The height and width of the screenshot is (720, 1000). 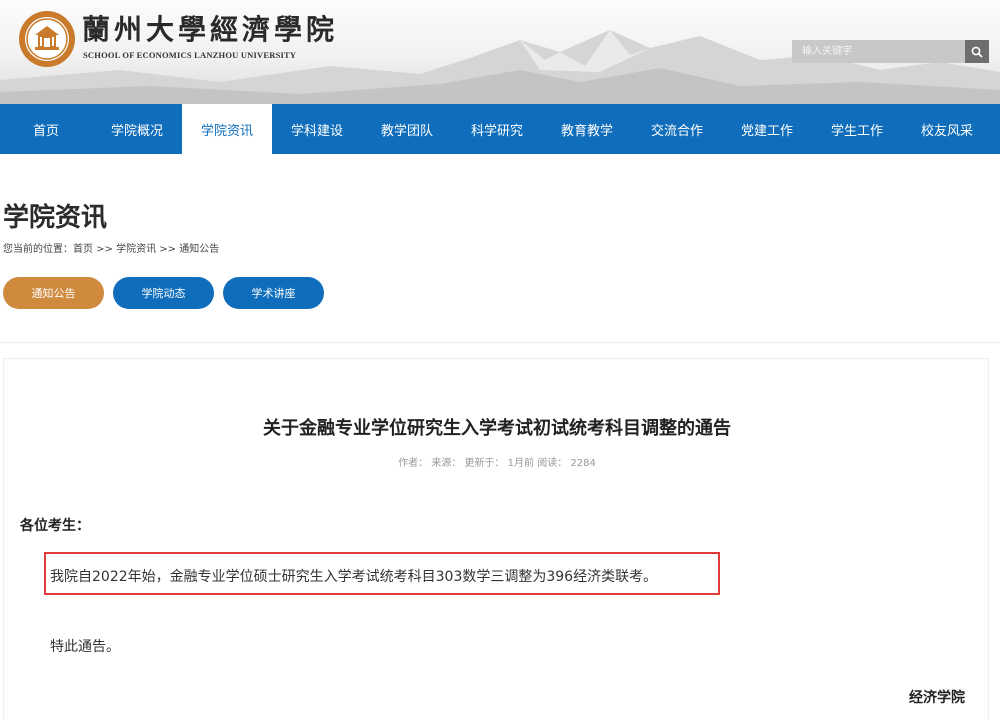 What do you see at coordinates (210, 29) in the screenshot?
I see `logo-title: 蘭州大學經濟學院` at bounding box center [210, 29].